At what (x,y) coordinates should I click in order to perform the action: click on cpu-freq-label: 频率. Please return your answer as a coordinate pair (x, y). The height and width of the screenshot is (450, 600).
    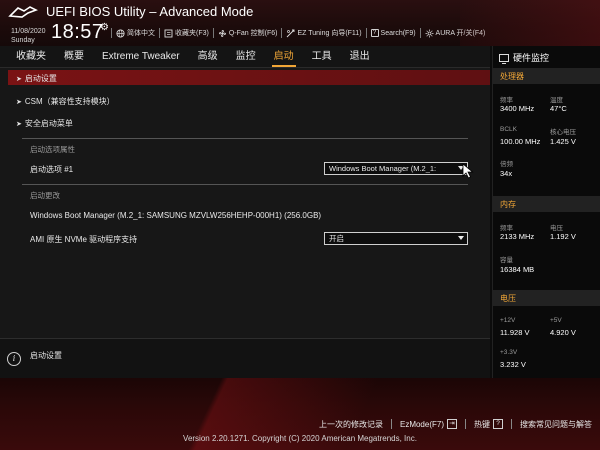
    Looking at the image, I should click on (506, 100).